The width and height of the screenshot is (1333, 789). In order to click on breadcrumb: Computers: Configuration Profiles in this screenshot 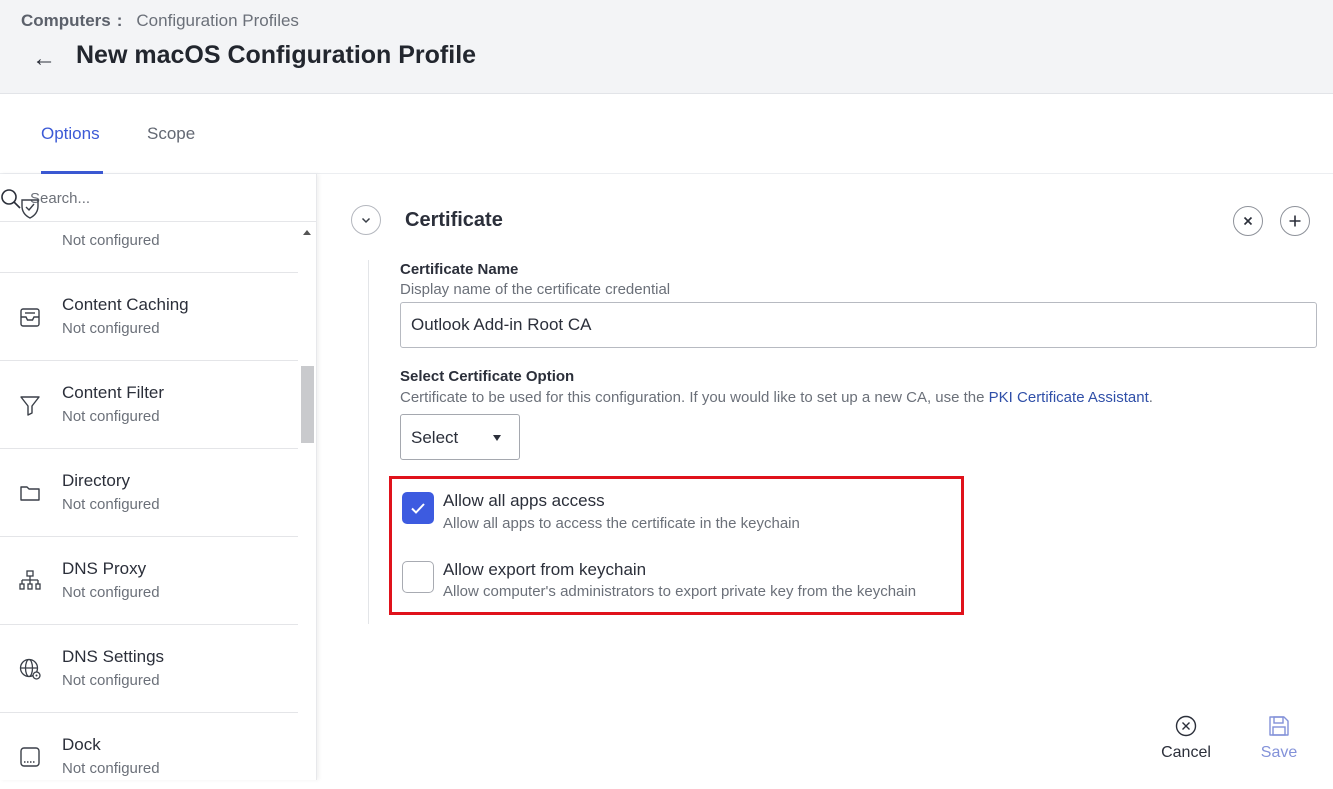, I will do `click(160, 21)`.